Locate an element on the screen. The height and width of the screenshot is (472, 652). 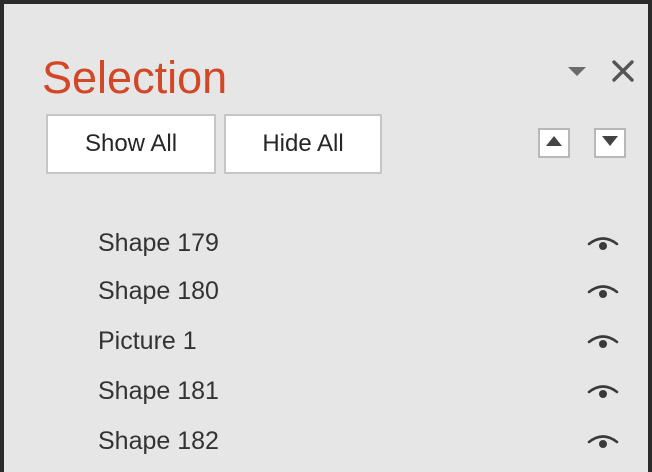
close-icon is located at coordinates (623, 71).